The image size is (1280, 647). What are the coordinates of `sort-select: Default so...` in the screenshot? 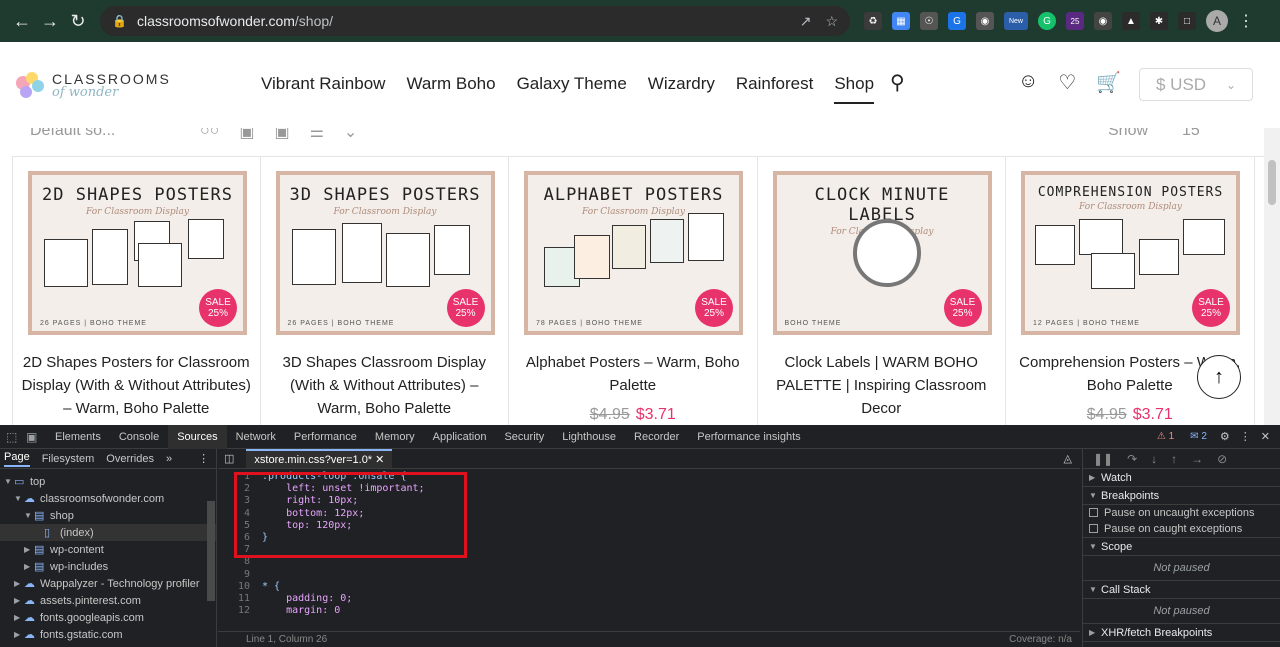 It's located at (72, 134).